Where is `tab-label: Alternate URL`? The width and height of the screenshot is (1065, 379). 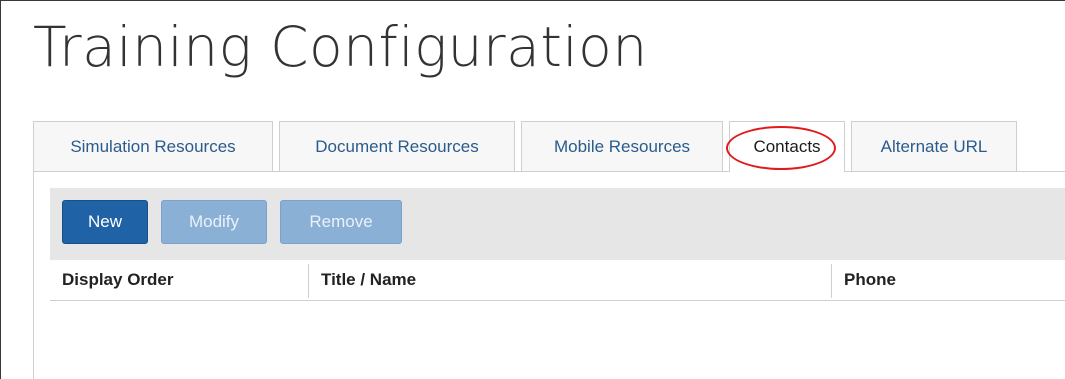
tab-label: Alternate URL is located at coordinates (934, 146).